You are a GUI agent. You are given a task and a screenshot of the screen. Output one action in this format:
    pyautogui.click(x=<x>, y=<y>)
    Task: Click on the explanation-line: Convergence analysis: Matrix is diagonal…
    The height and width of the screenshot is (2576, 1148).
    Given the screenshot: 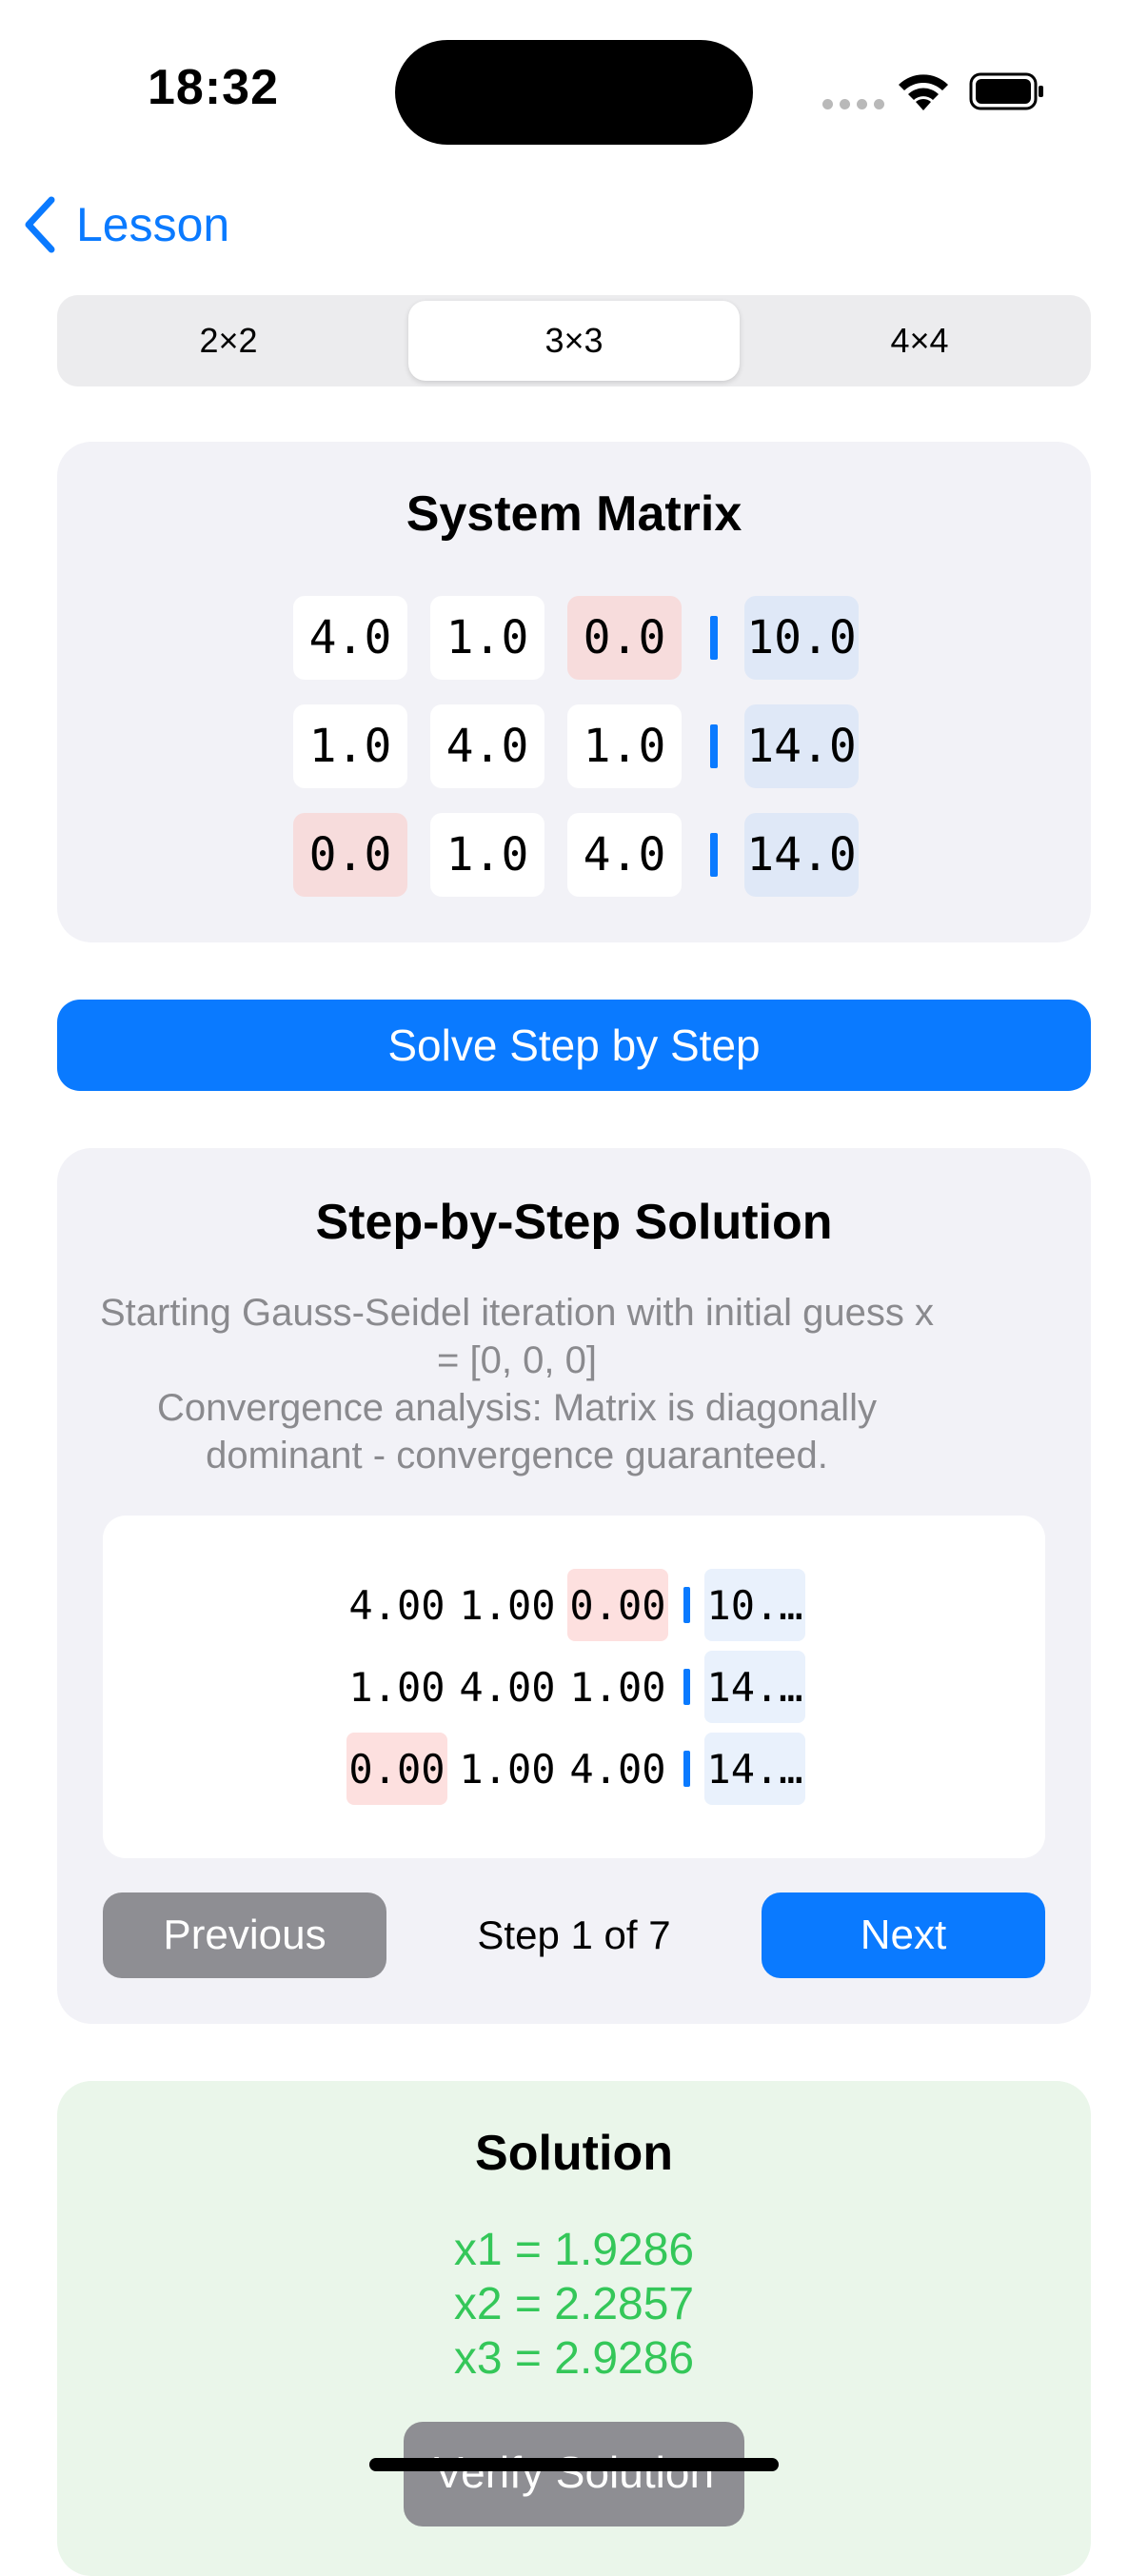 What is the action you would take?
    pyautogui.click(x=517, y=1408)
    